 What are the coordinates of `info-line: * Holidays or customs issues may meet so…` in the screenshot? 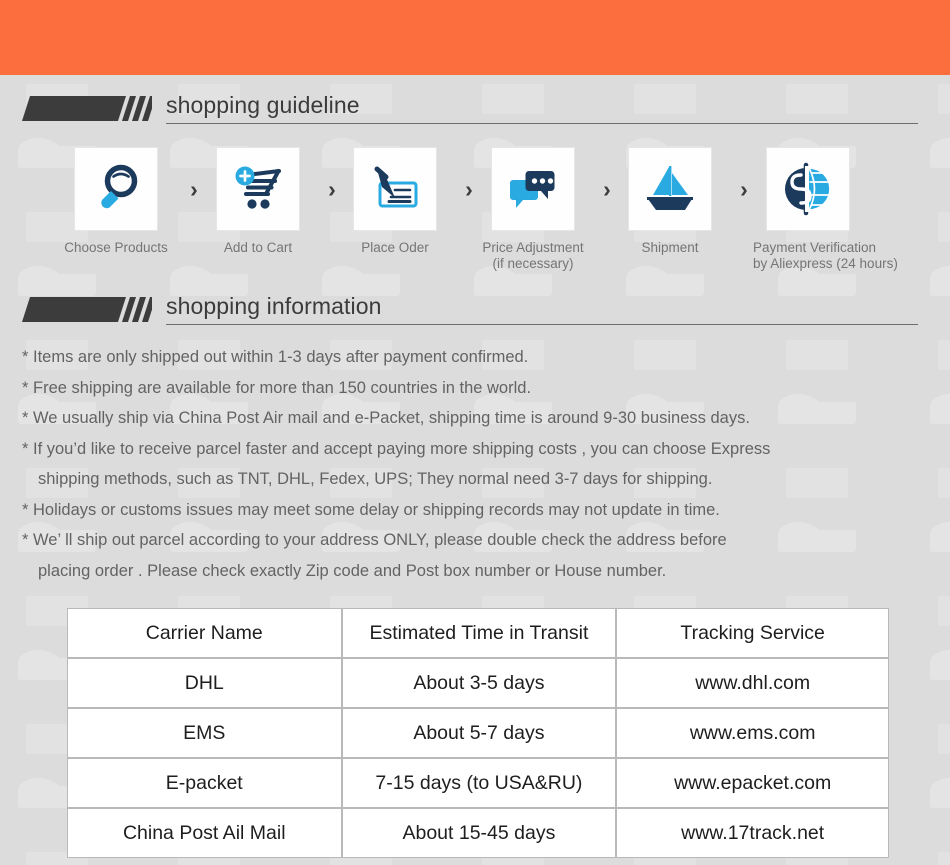 It's located at (371, 509).